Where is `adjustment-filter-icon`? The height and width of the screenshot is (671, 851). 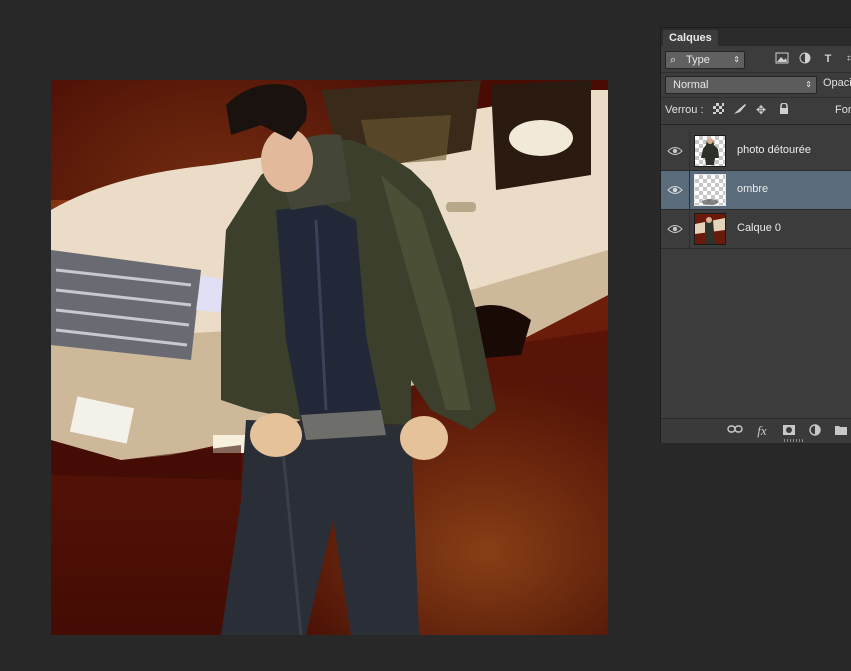
adjustment-filter-icon is located at coordinates (805, 59).